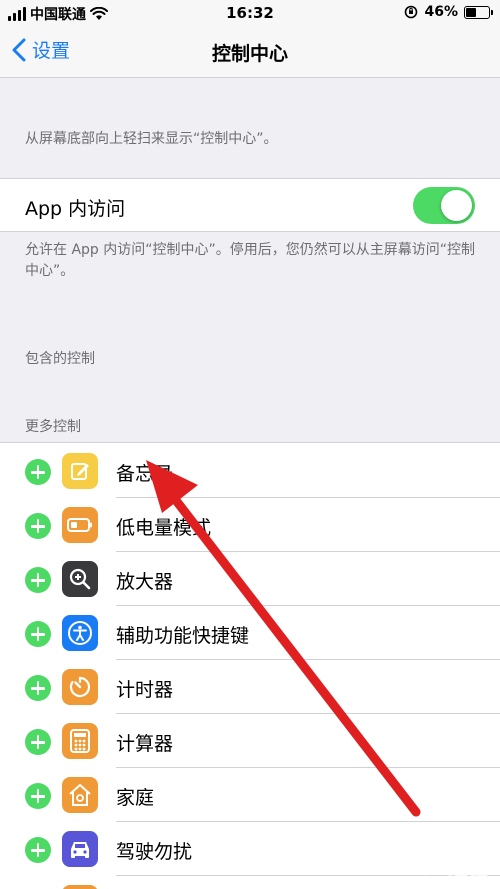  I want to click on accessibility-icon, so click(80, 633).